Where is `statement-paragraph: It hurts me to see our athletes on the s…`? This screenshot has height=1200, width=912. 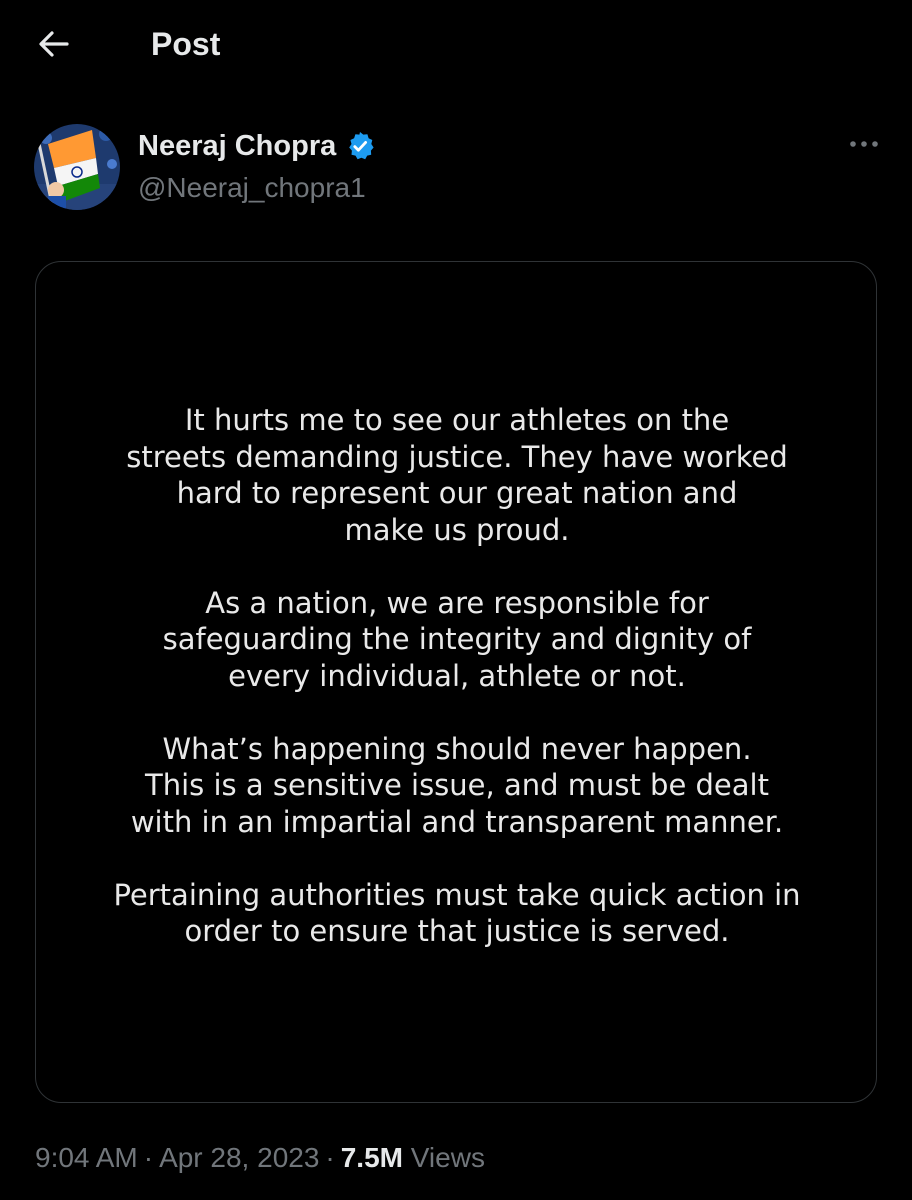 statement-paragraph: It hurts me to see our athletes on the s… is located at coordinates (457, 475).